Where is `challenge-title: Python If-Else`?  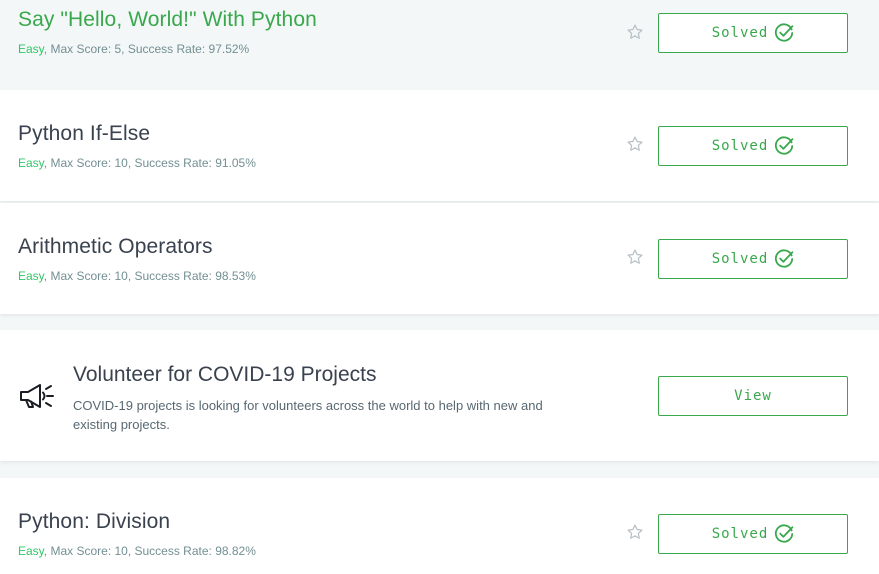 challenge-title: Python If-Else is located at coordinates (84, 134).